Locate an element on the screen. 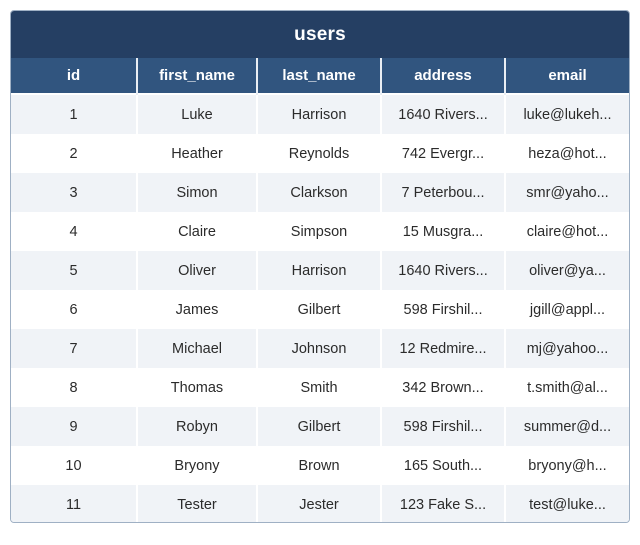 The image size is (640, 545). table-header: id first_name last_name address email is located at coordinates (320, 76).